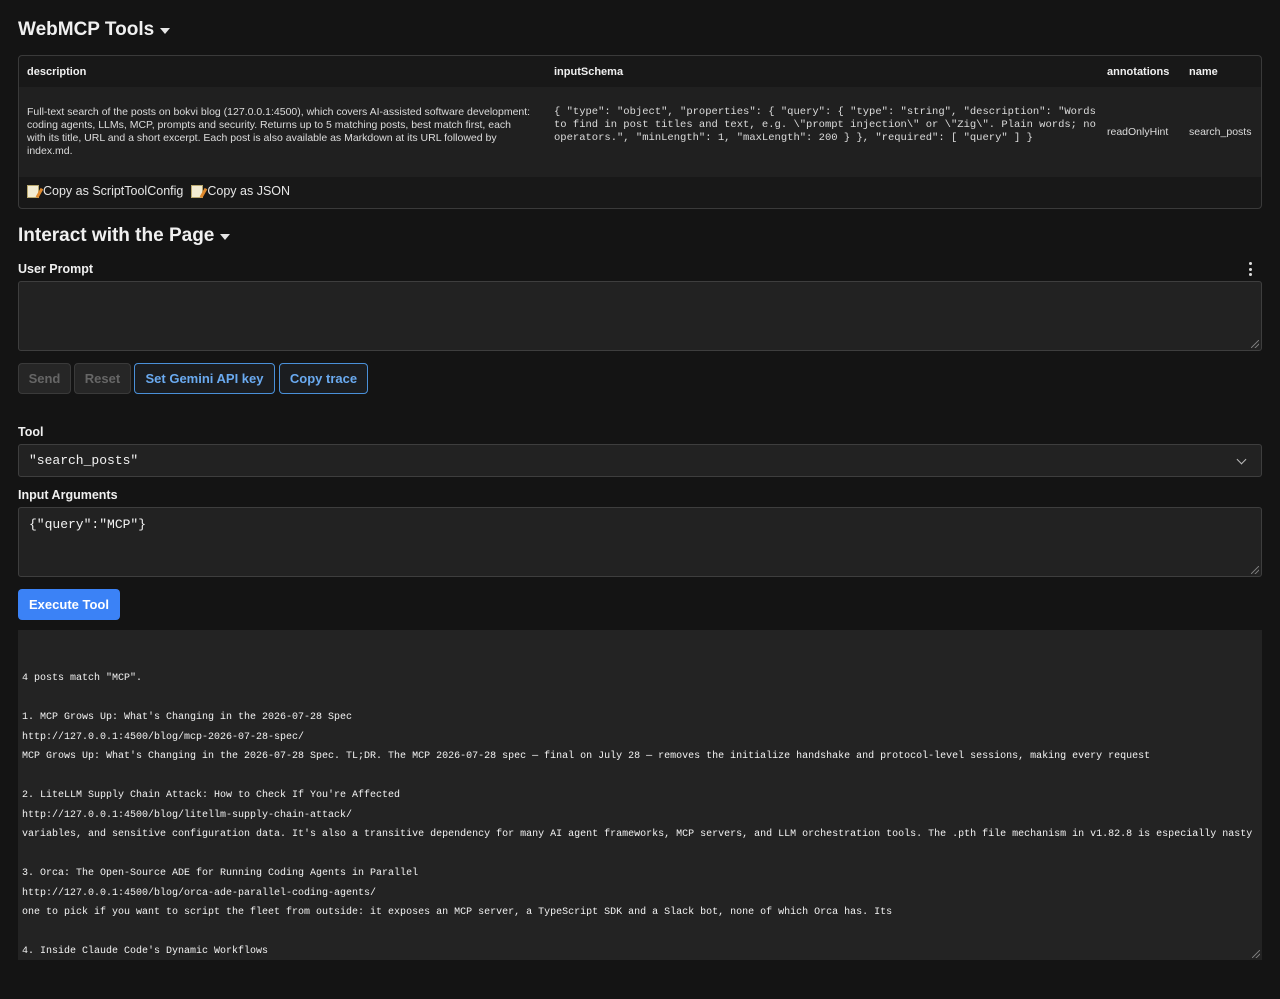 The height and width of the screenshot is (999, 1280). I want to click on webmcp-tools-title: WebMCP Tools, so click(86, 29).